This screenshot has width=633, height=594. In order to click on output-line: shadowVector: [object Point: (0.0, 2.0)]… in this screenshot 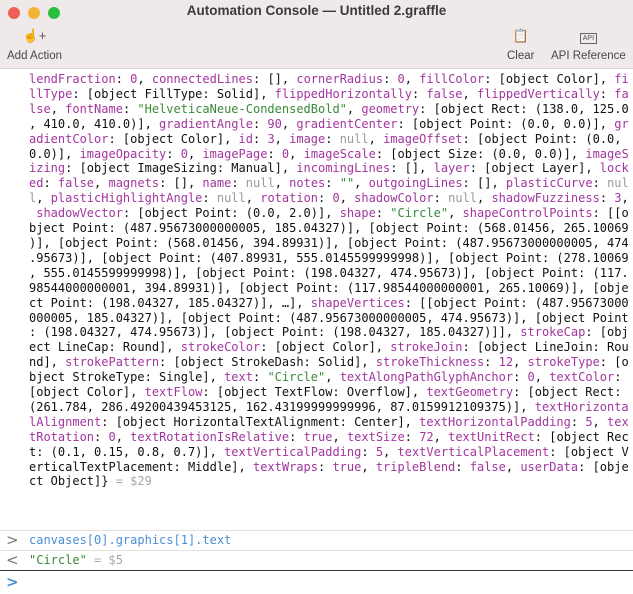, I will do `click(332, 213)`.